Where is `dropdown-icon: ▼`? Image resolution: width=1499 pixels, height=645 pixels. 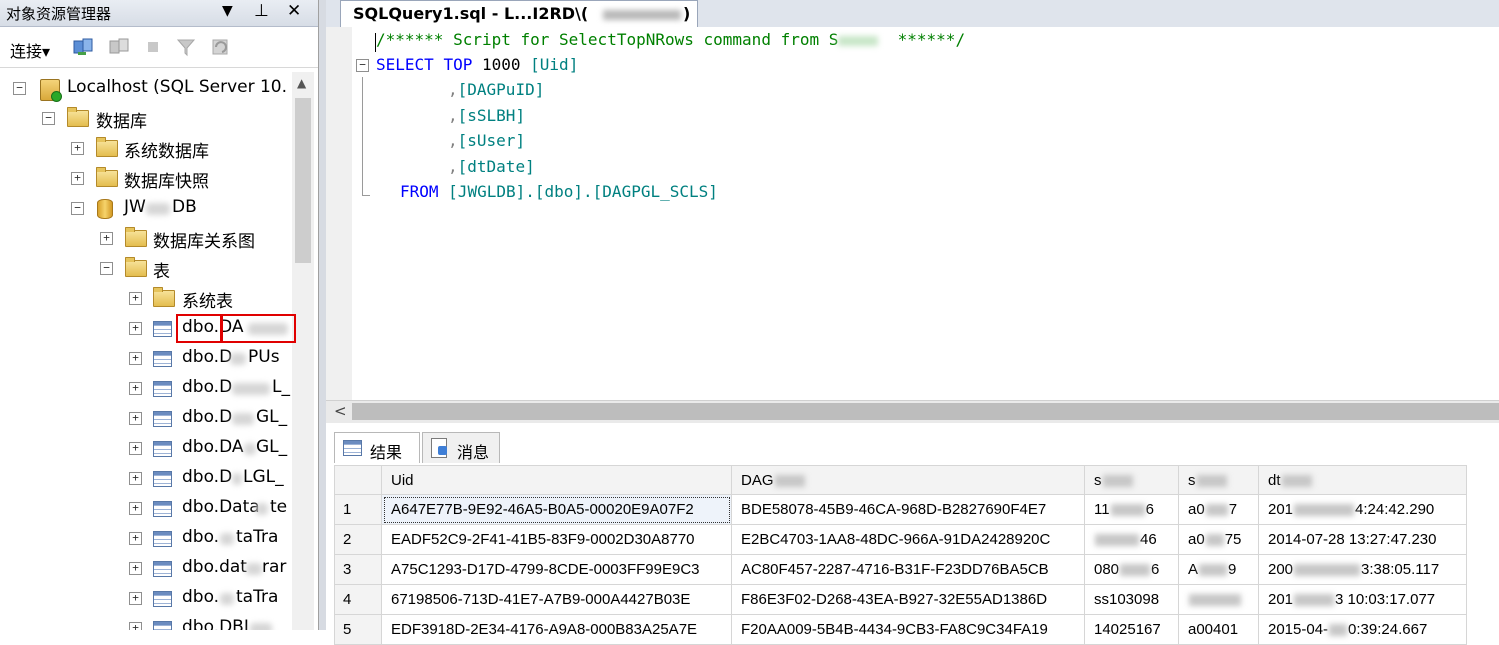
dropdown-icon: ▼ is located at coordinates (227, 11).